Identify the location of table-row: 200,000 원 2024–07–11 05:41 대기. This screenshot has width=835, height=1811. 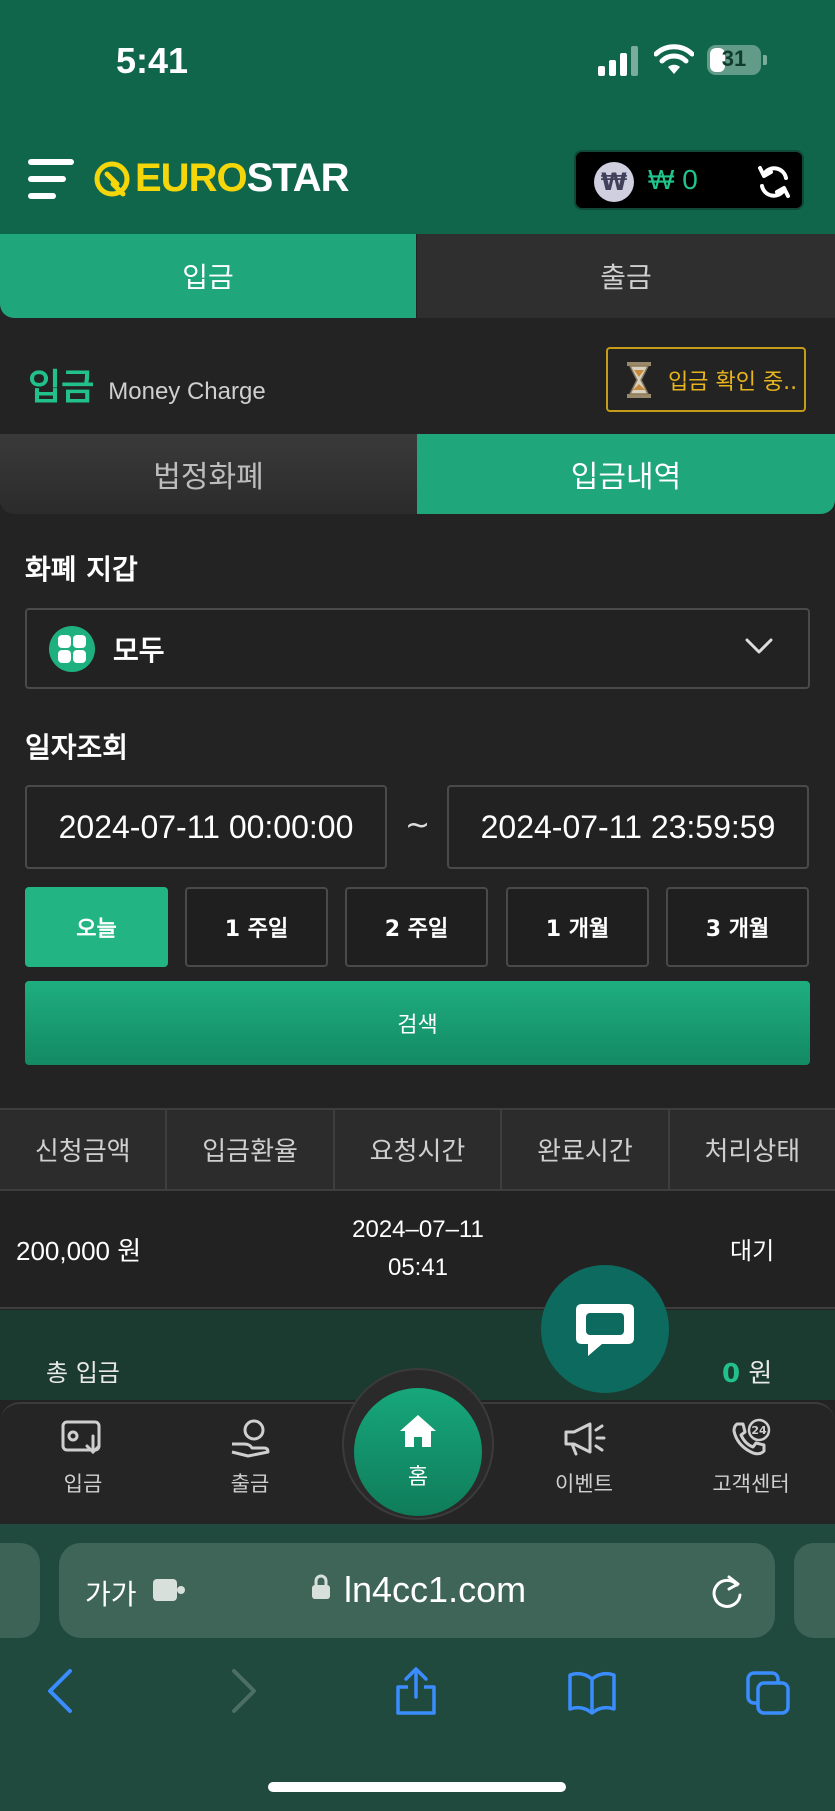
(417, 1250).